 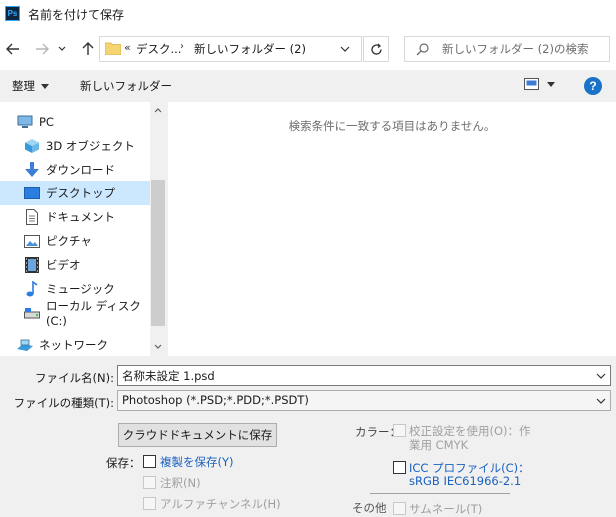 What do you see at coordinates (149, 461) in the screenshot?
I see `save-copy-checkbox` at bounding box center [149, 461].